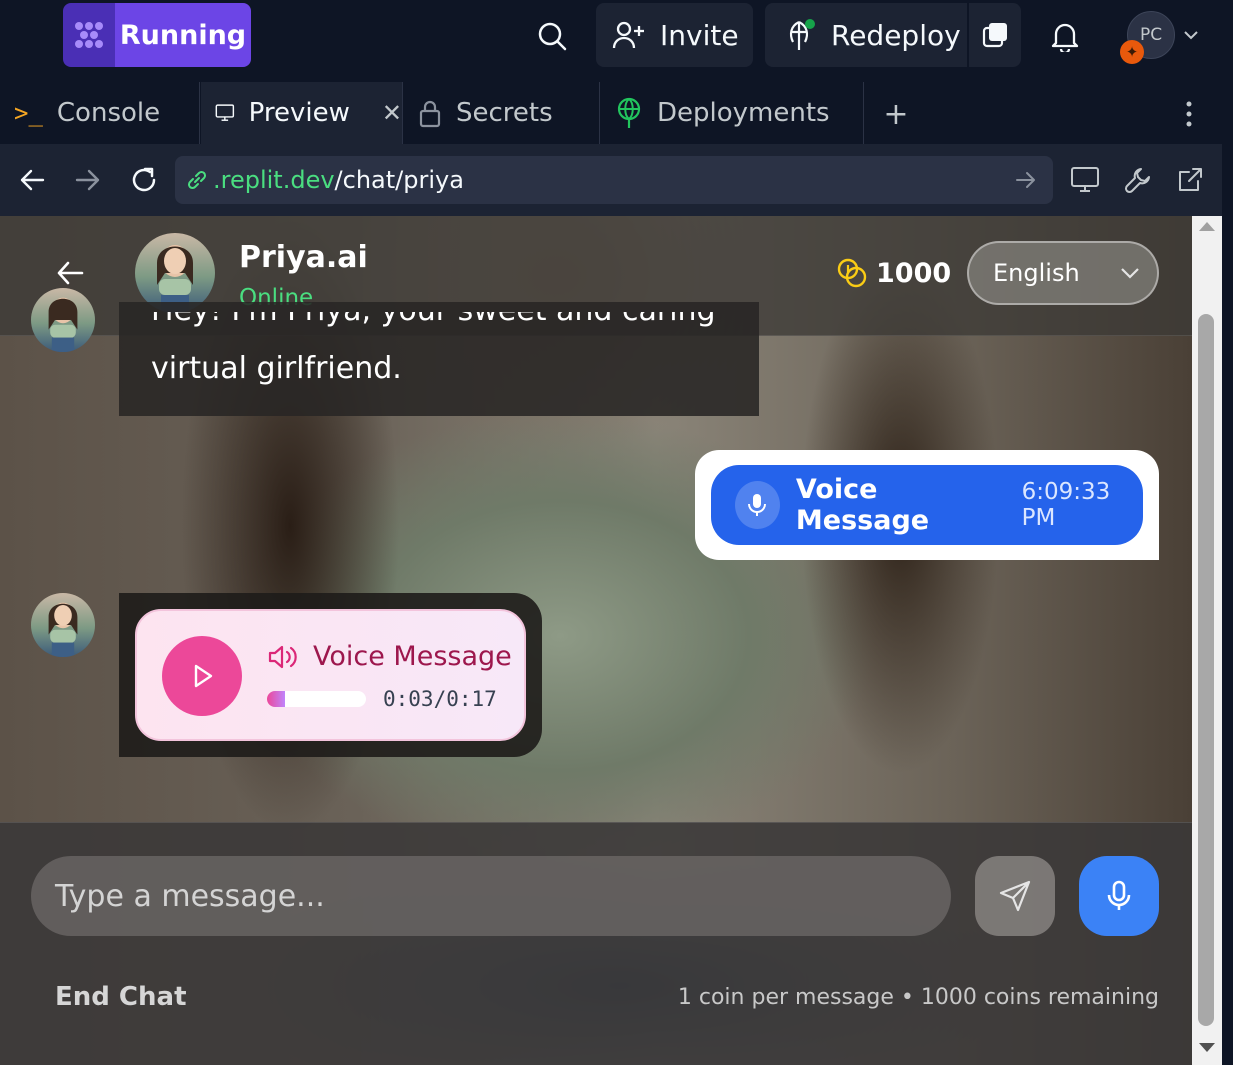 The height and width of the screenshot is (1065, 1233). I want to click on run-label: Running, so click(183, 35).